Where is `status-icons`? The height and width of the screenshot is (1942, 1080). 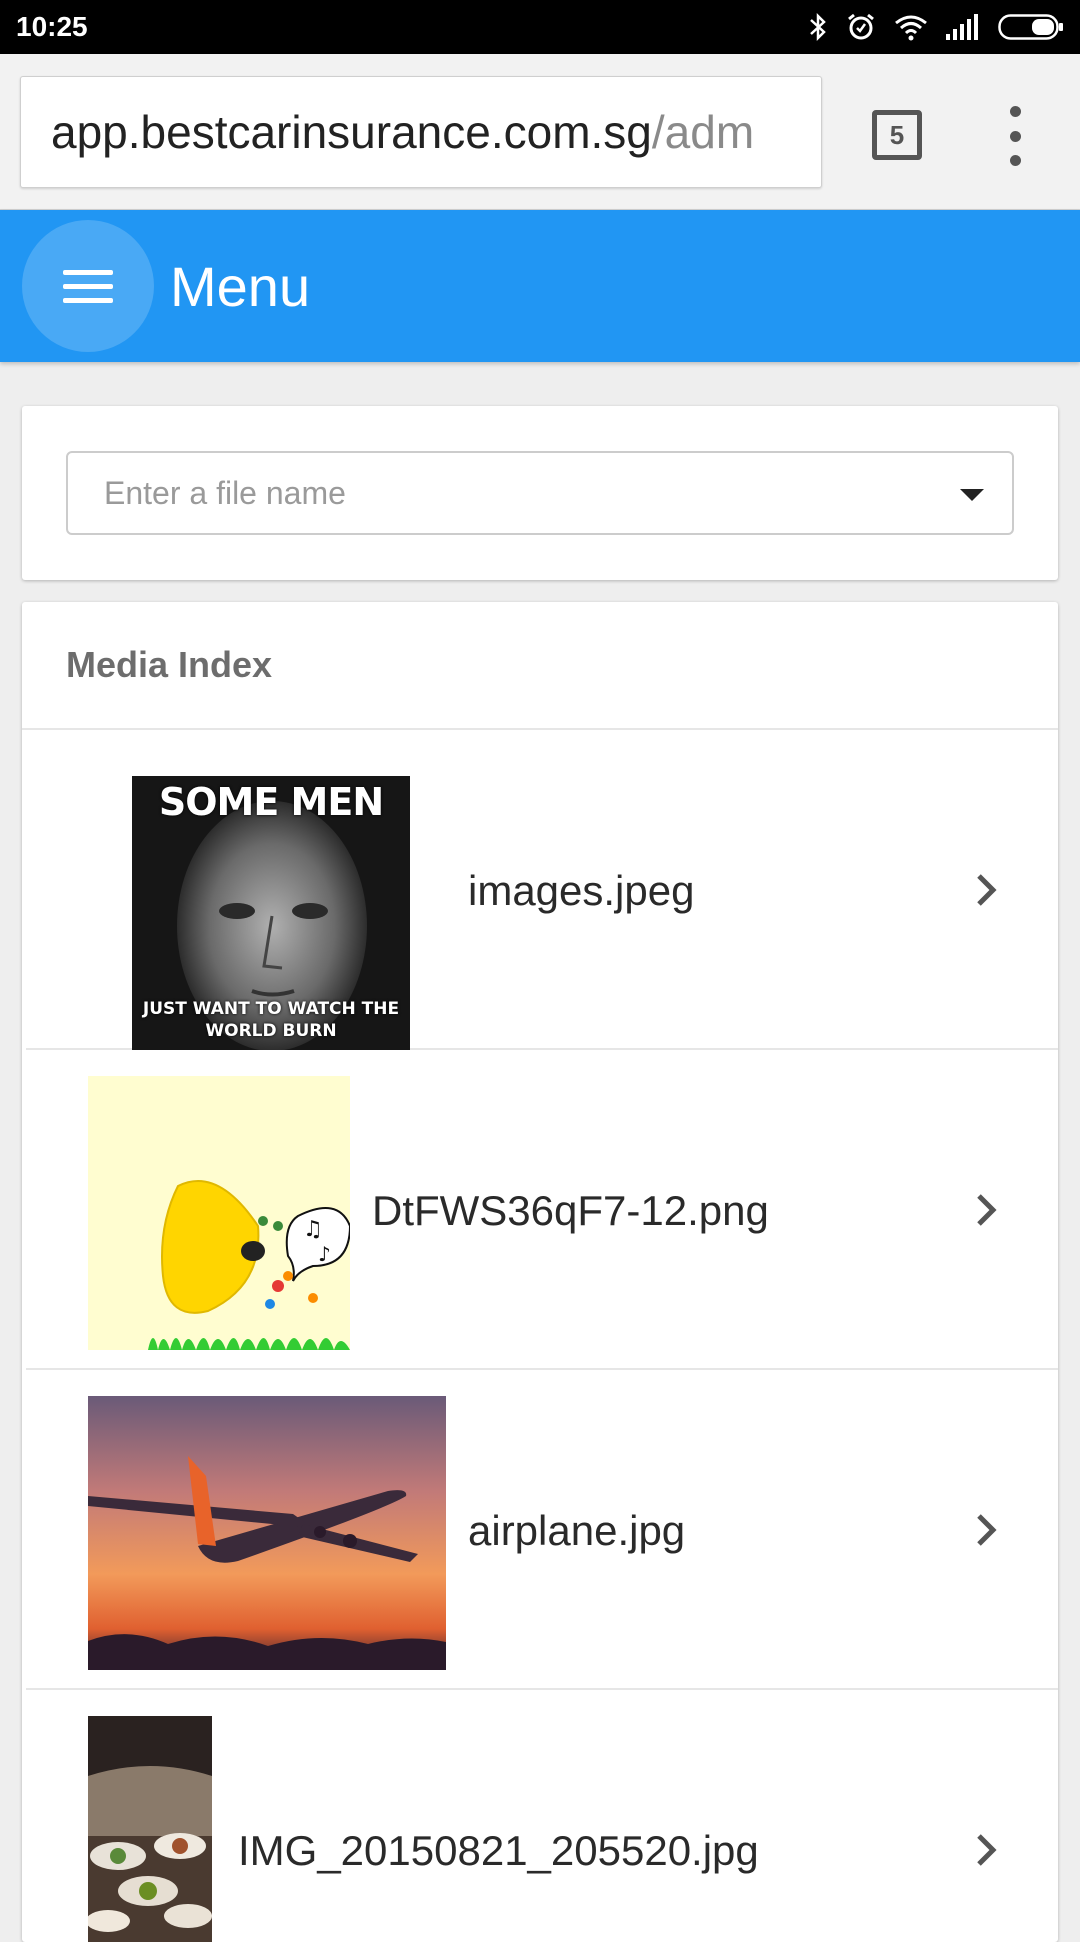
status-icons is located at coordinates (936, 27).